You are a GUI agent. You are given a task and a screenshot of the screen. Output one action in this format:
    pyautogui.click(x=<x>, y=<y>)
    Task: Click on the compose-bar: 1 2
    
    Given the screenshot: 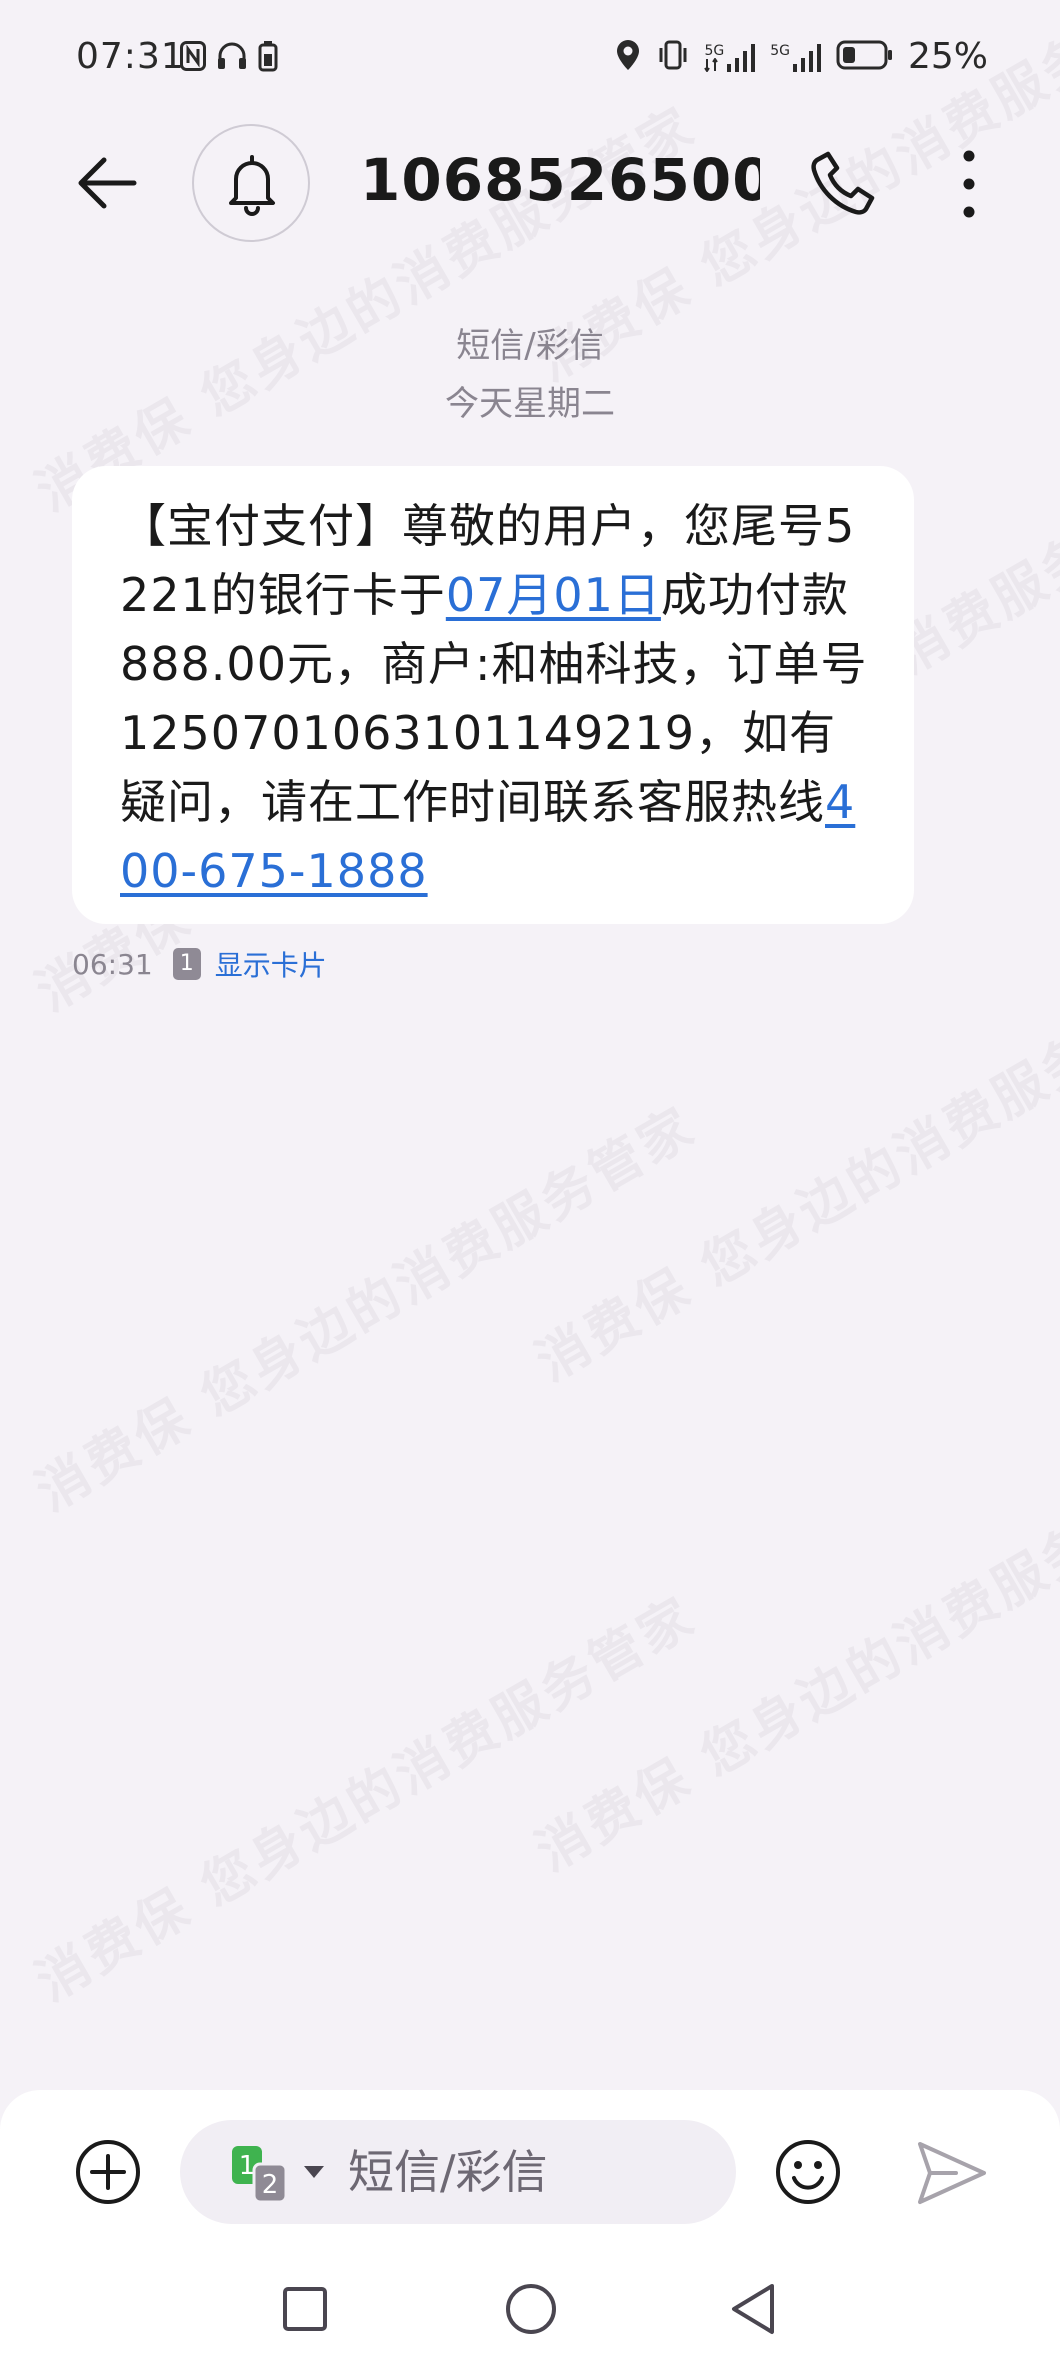 What is the action you would take?
    pyautogui.click(x=530, y=2174)
    